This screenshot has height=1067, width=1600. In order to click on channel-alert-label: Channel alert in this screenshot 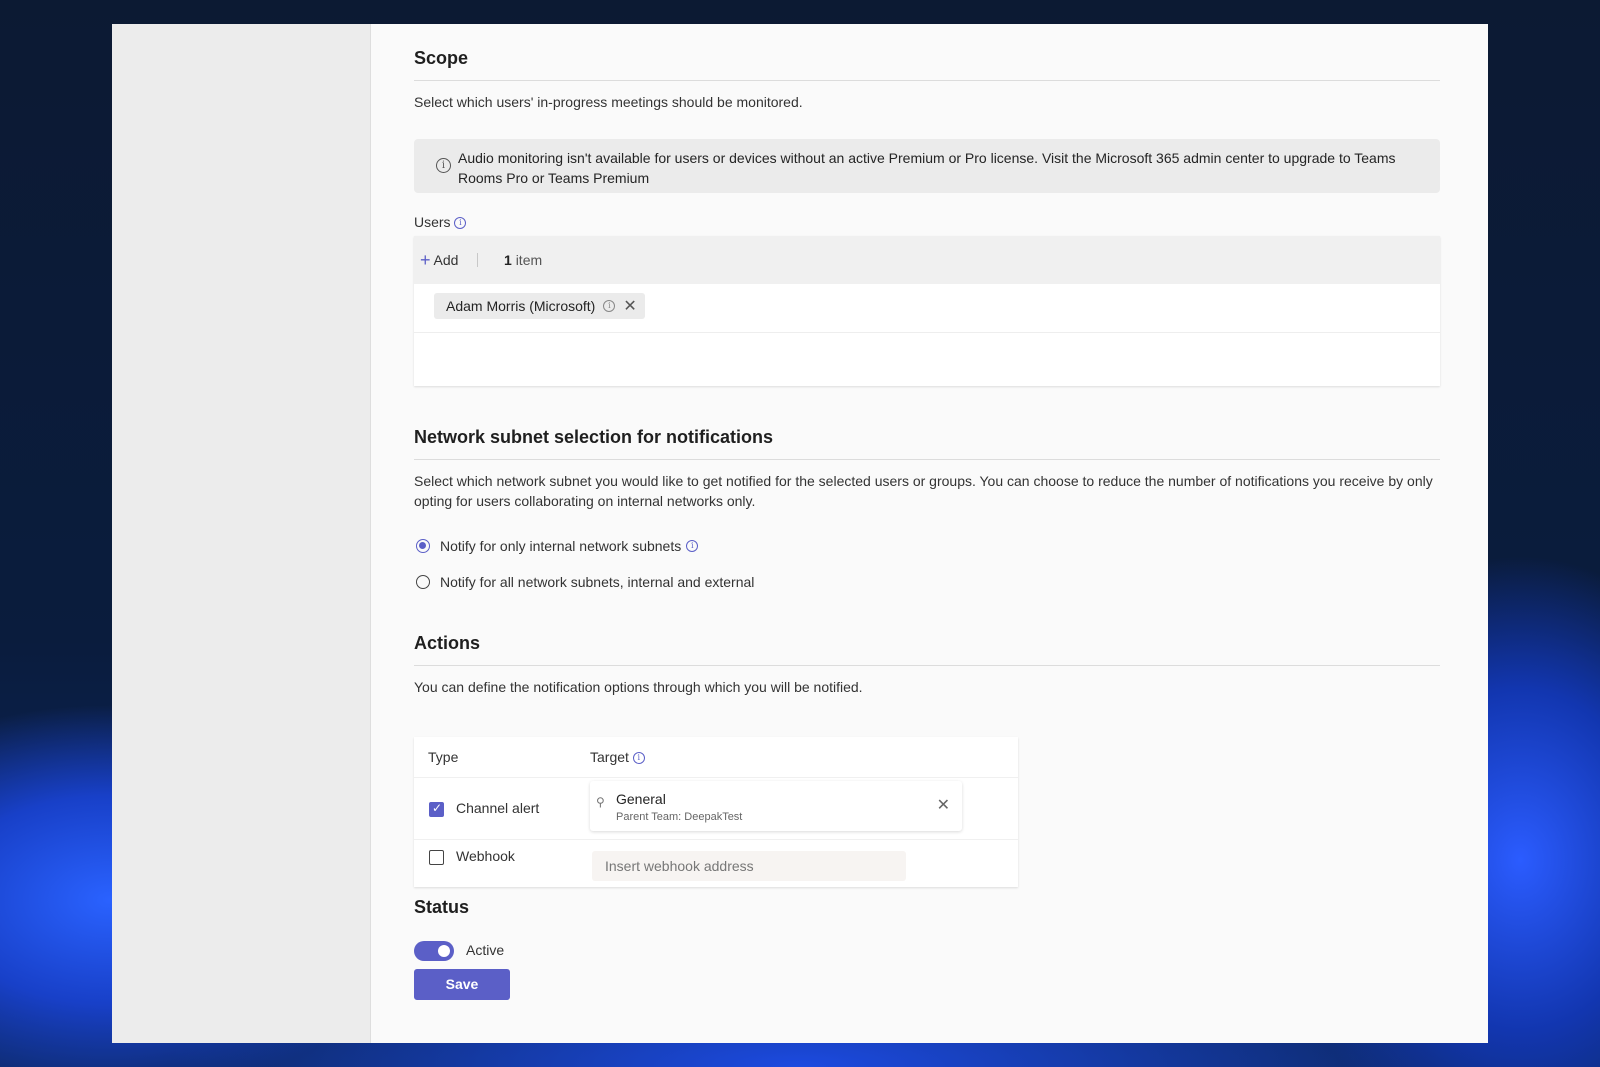, I will do `click(498, 808)`.